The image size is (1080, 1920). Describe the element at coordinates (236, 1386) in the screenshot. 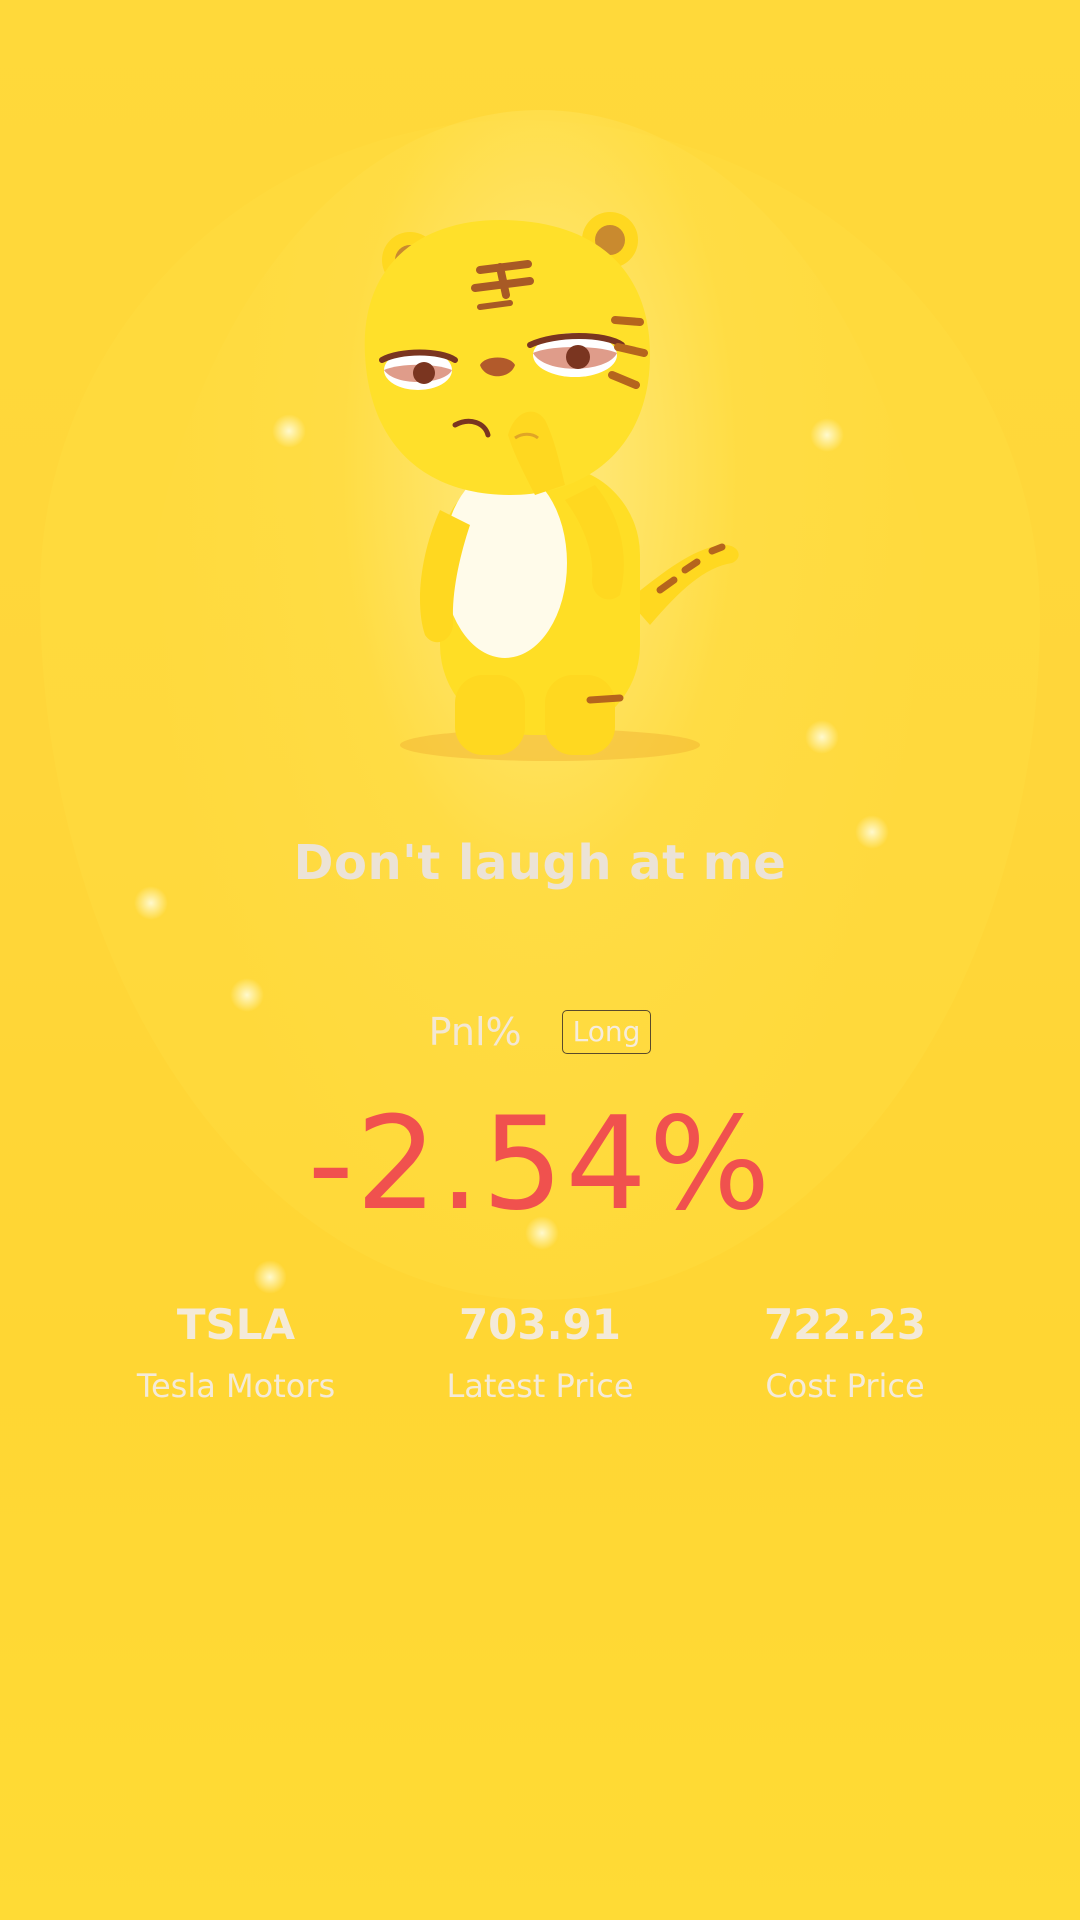

I see `company-name: Tesla Motors` at that location.